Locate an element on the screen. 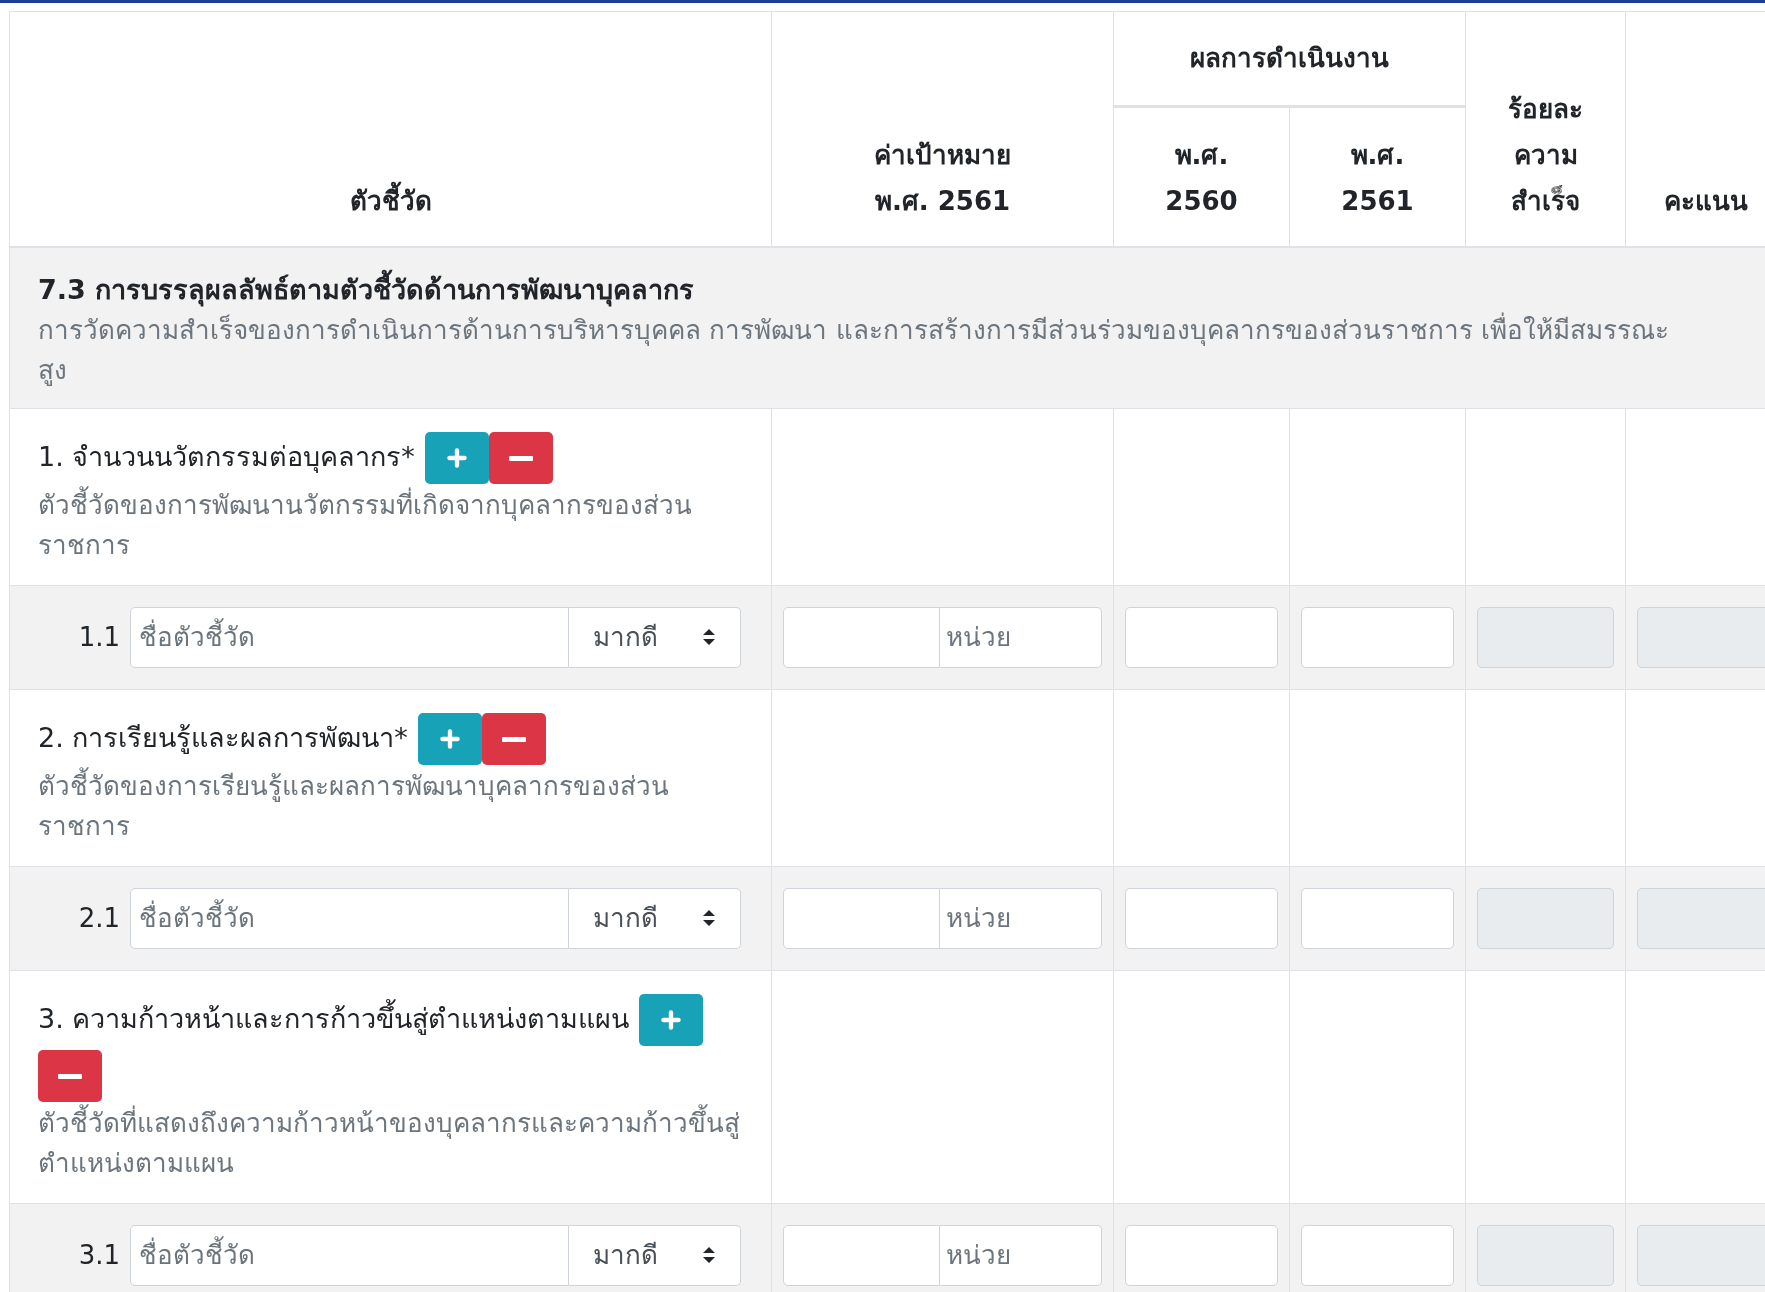  indicator-description: ตัวชี้วัดของการพัฒนานวัตกรรมที่เกิดจากบุคลากรของส่วนราชการ is located at coordinates (390, 524).